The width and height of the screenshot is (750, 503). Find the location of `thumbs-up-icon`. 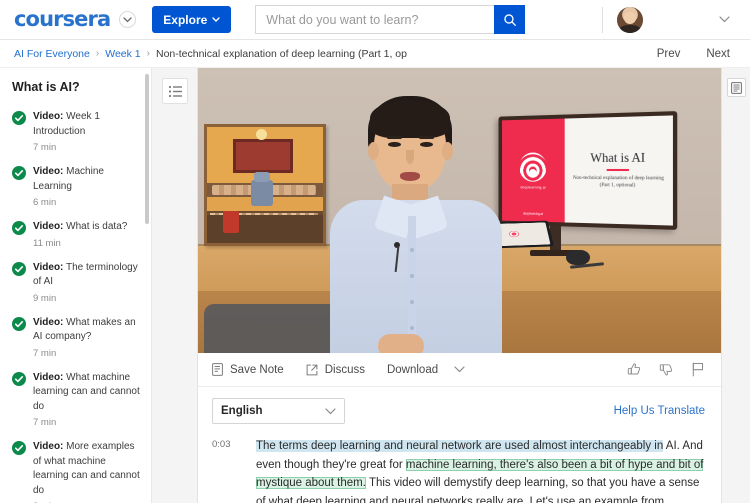

thumbs-up-icon is located at coordinates (634, 369).